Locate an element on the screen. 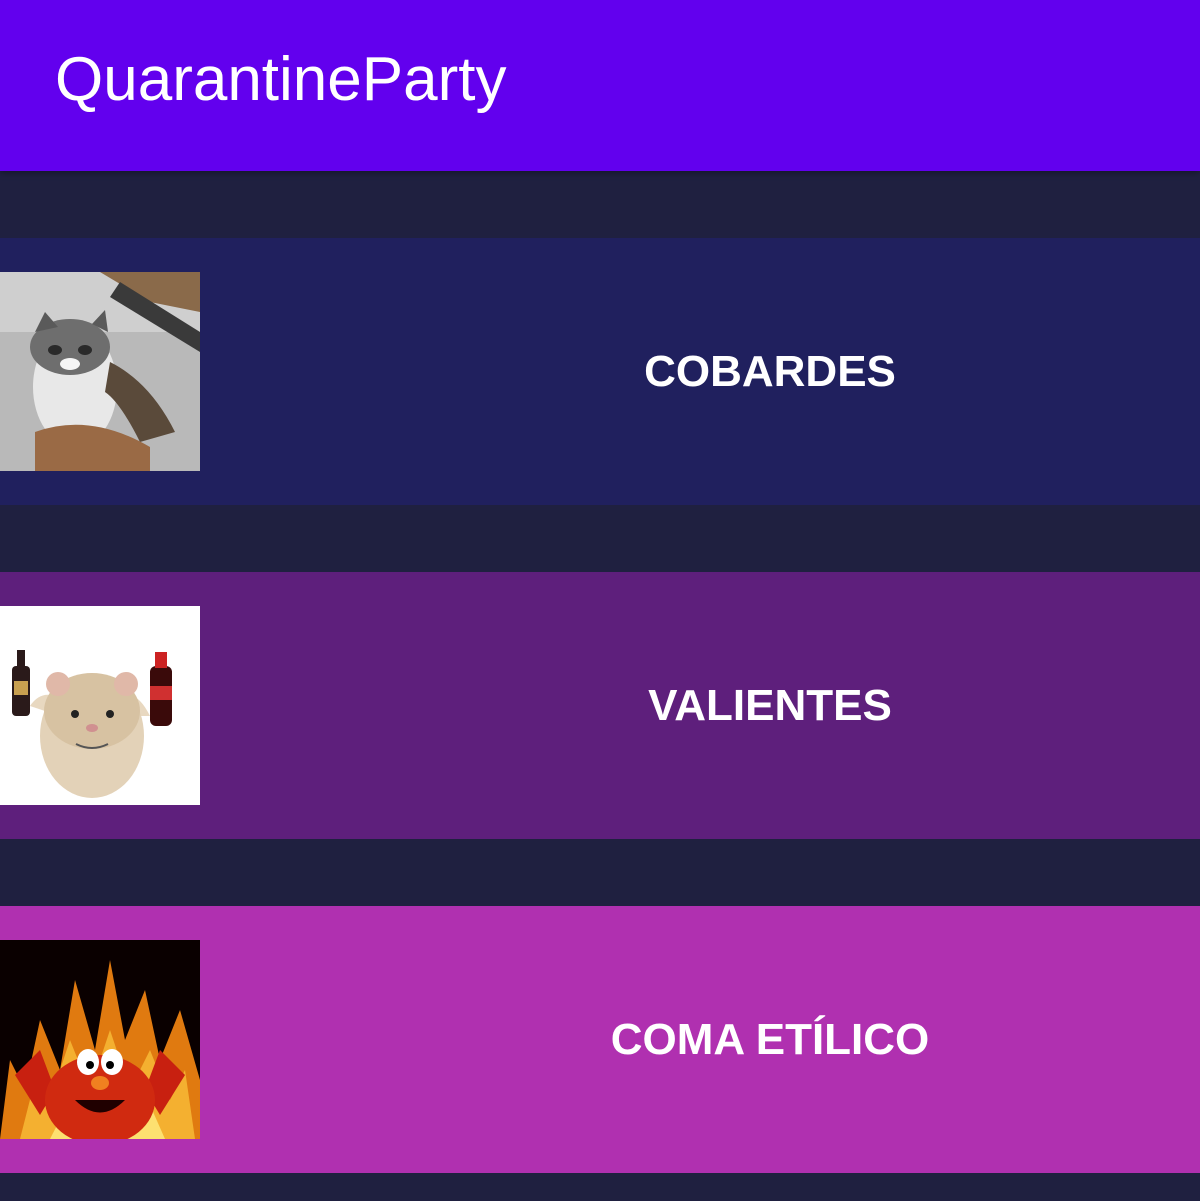 The width and height of the screenshot is (1200, 1201). option-label: COBARDES is located at coordinates (770, 371).